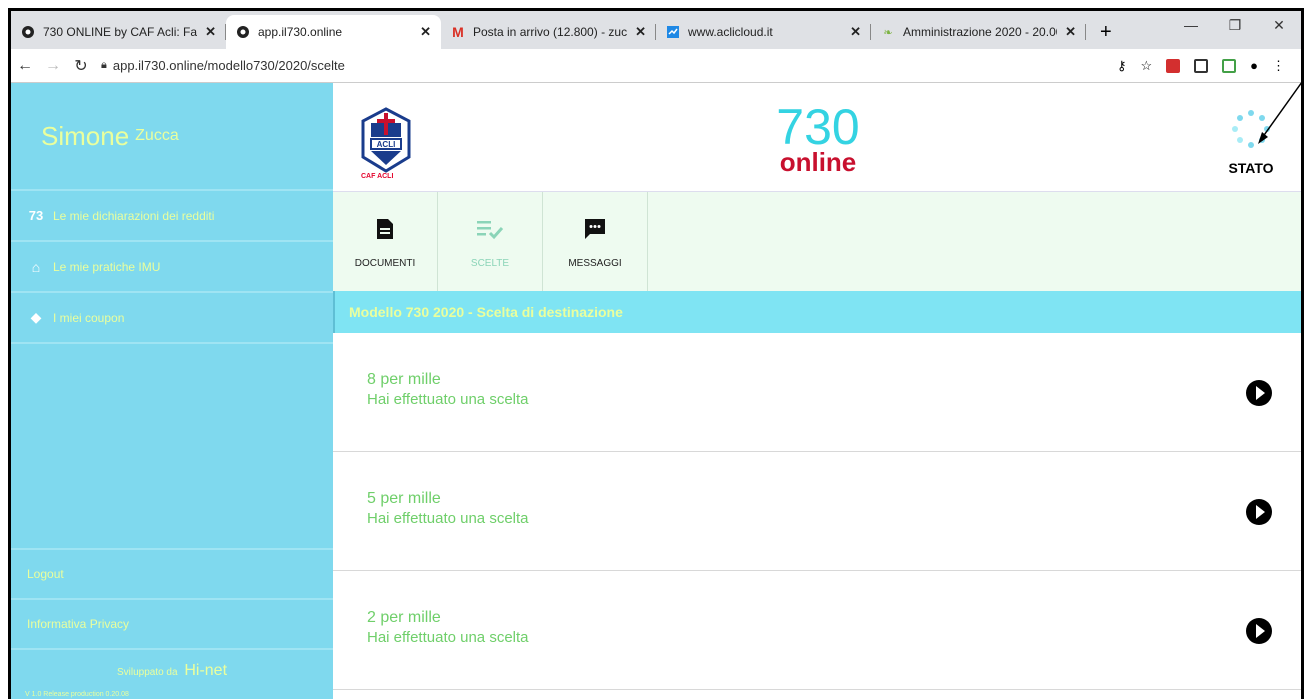 This screenshot has width=1310, height=699. Describe the element at coordinates (595, 263) in the screenshot. I see `tab-label: MESSAGGI` at that location.